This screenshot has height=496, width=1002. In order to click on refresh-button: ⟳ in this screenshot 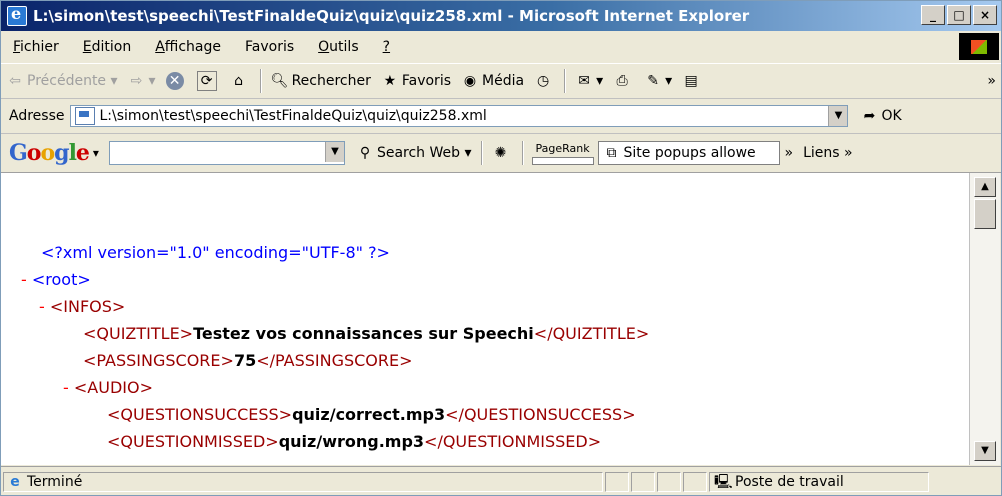, I will do `click(208, 81)`.